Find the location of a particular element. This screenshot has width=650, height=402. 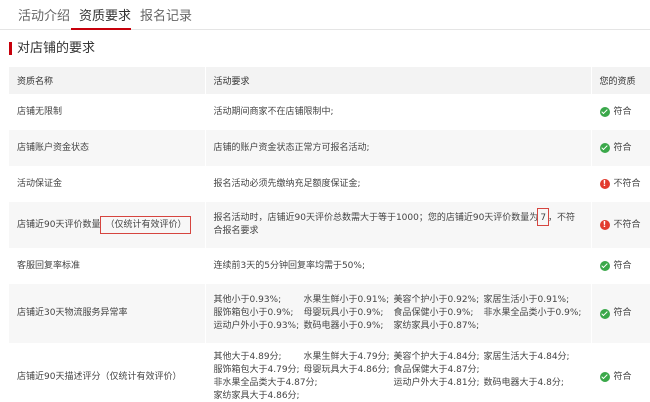

section-title: 对店铺的要求 is located at coordinates (52, 48).